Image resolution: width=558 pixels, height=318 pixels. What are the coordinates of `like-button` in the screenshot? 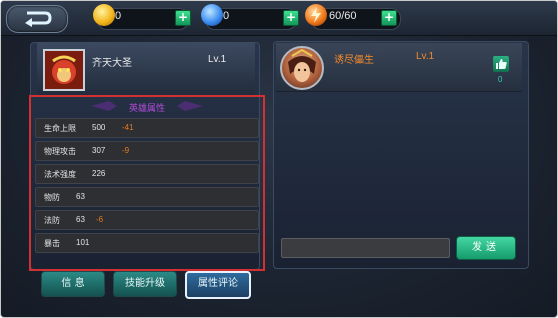 It's located at (501, 64).